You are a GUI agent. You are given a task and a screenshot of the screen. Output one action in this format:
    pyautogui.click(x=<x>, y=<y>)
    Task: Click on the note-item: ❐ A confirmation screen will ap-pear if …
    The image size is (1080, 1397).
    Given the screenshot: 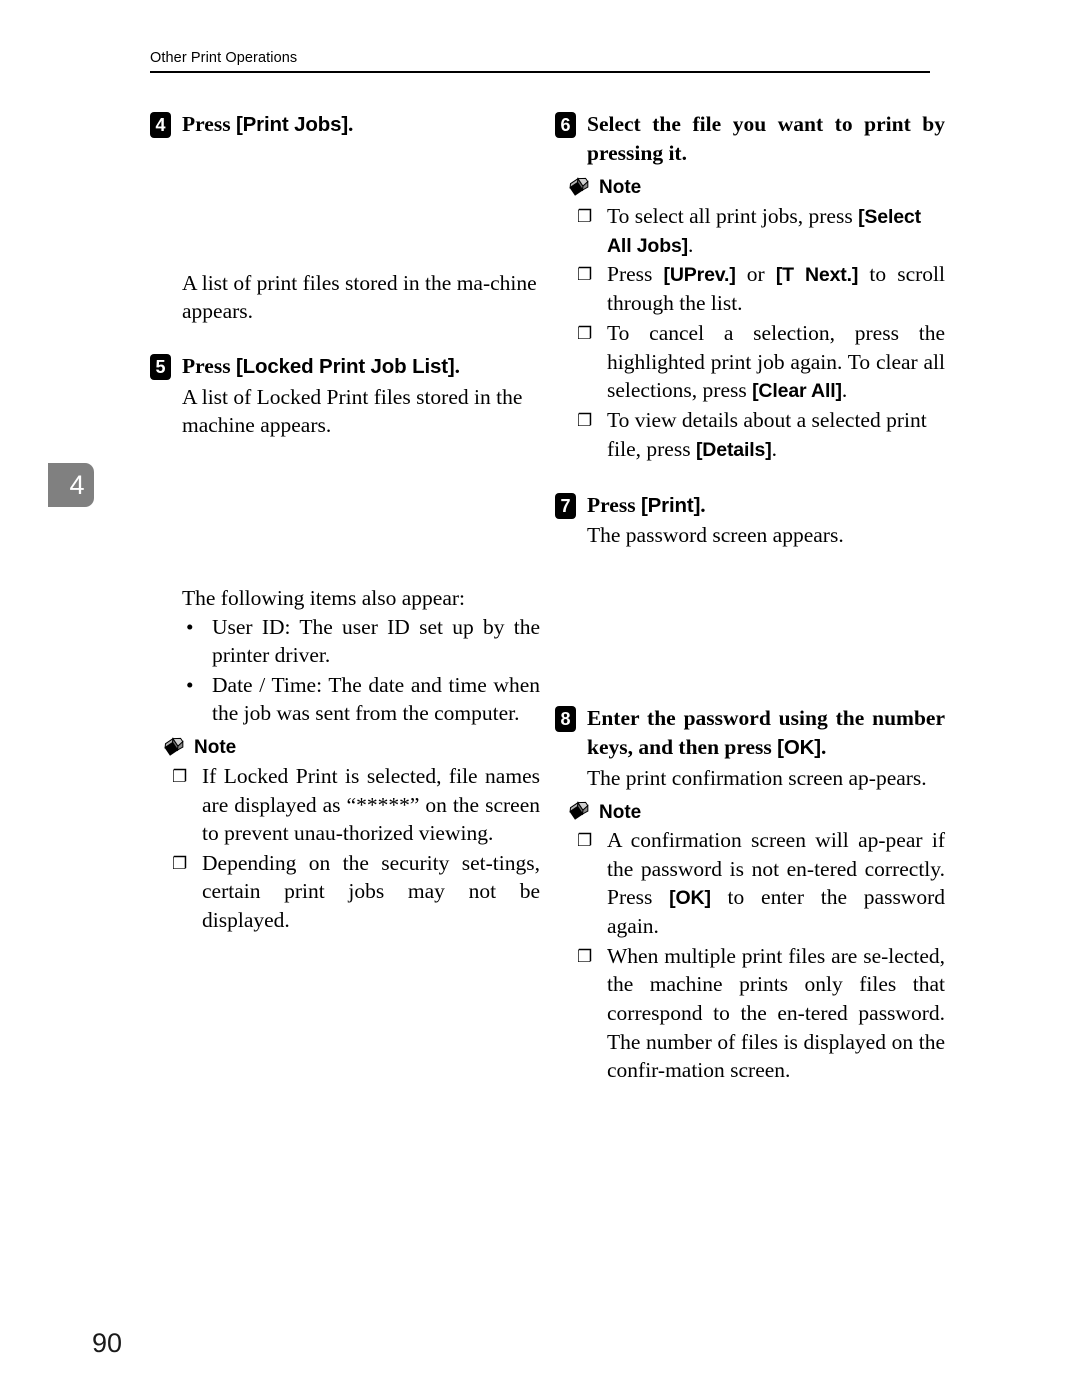 What is the action you would take?
    pyautogui.click(x=750, y=883)
    